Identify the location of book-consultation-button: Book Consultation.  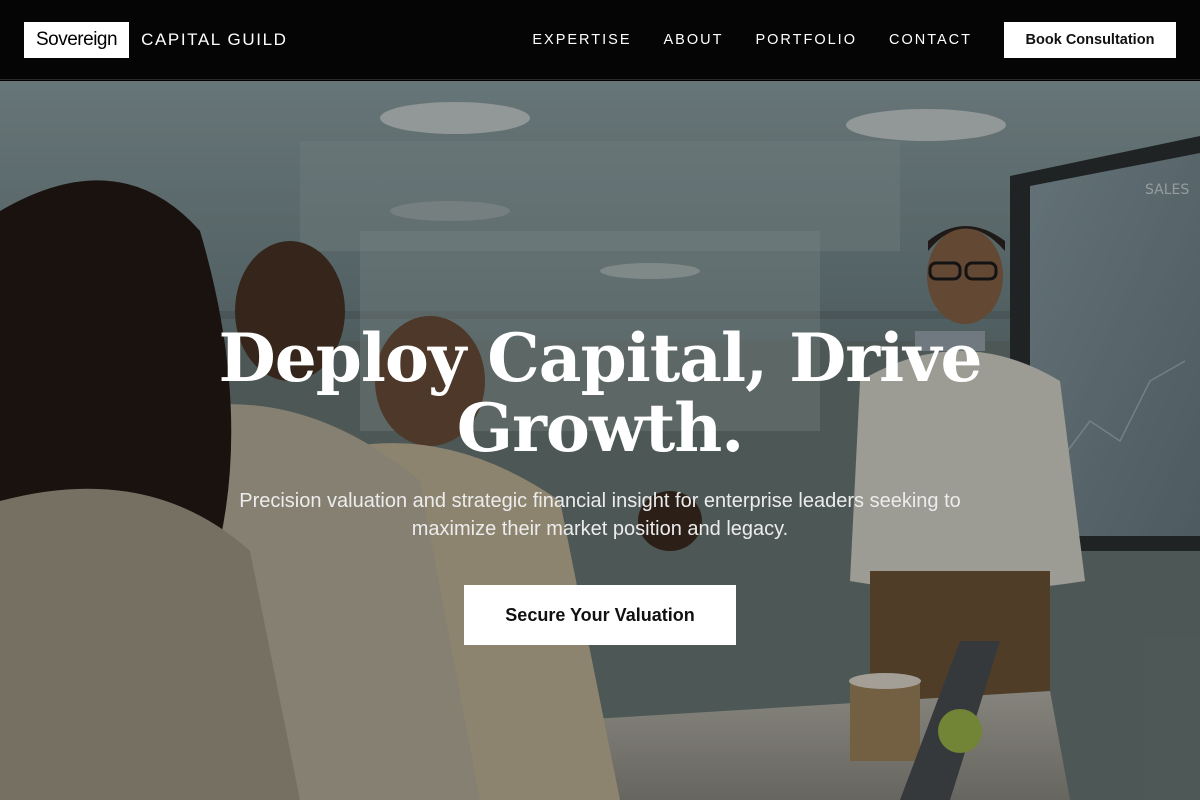
(1090, 39).